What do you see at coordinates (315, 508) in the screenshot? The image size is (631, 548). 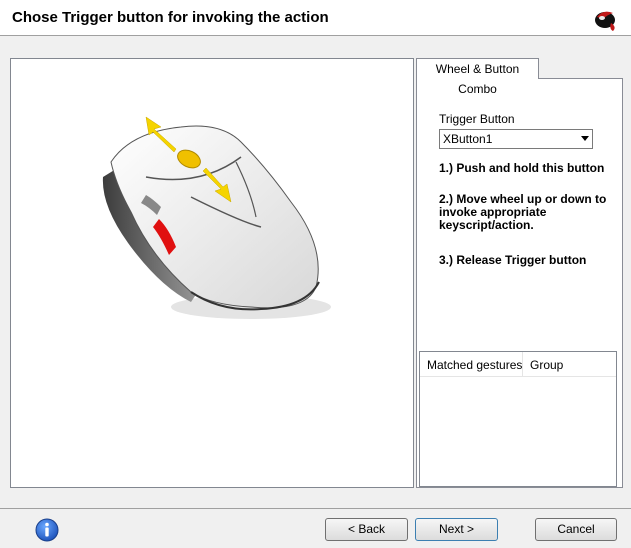 I see `footer-divider` at bounding box center [315, 508].